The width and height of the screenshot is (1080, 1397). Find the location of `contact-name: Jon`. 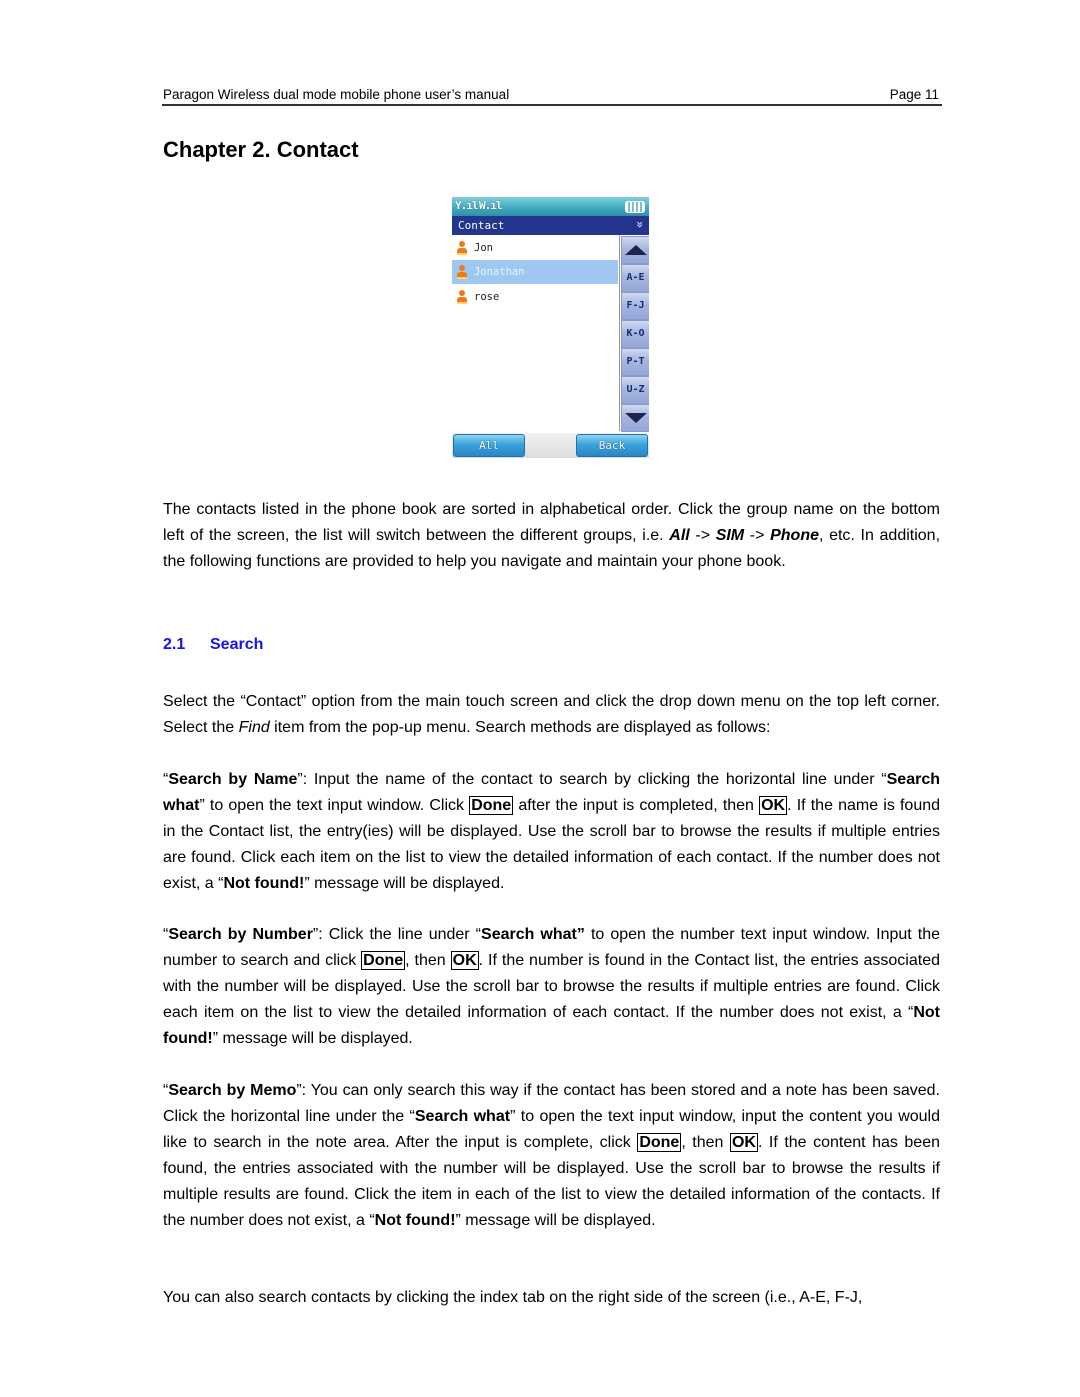

contact-name: Jon is located at coordinates (483, 248).